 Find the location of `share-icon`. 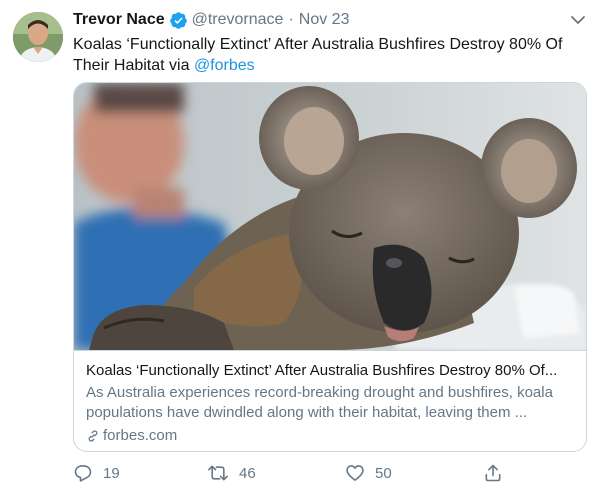

share-icon is located at coordinates (493, 473).